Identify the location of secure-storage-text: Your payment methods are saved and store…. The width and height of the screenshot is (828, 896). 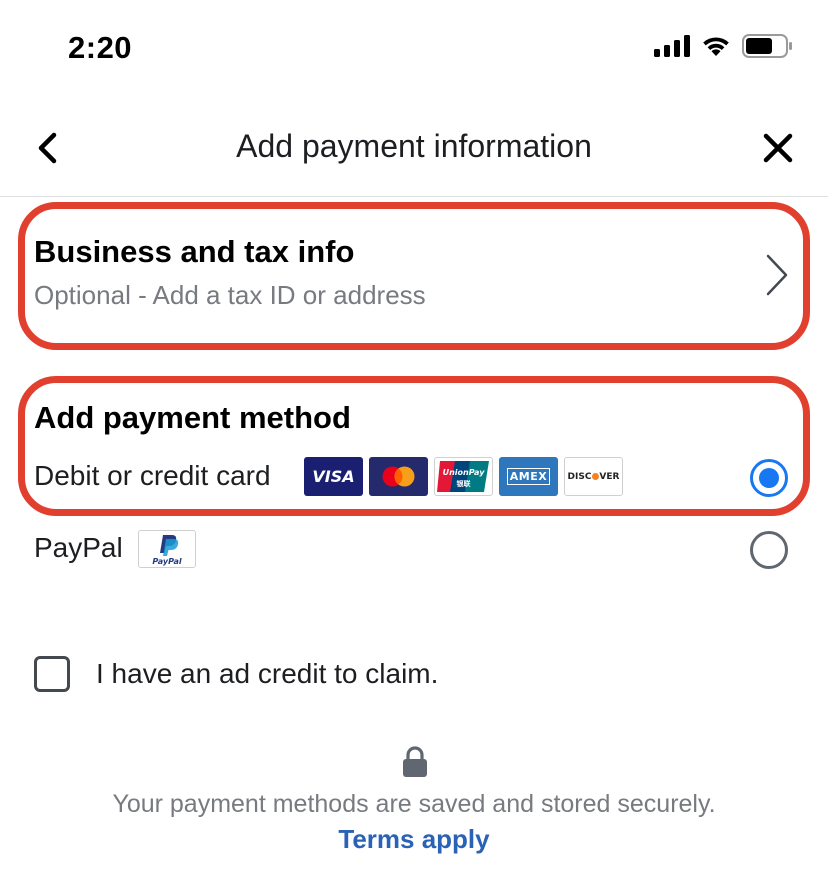
(414, 804).